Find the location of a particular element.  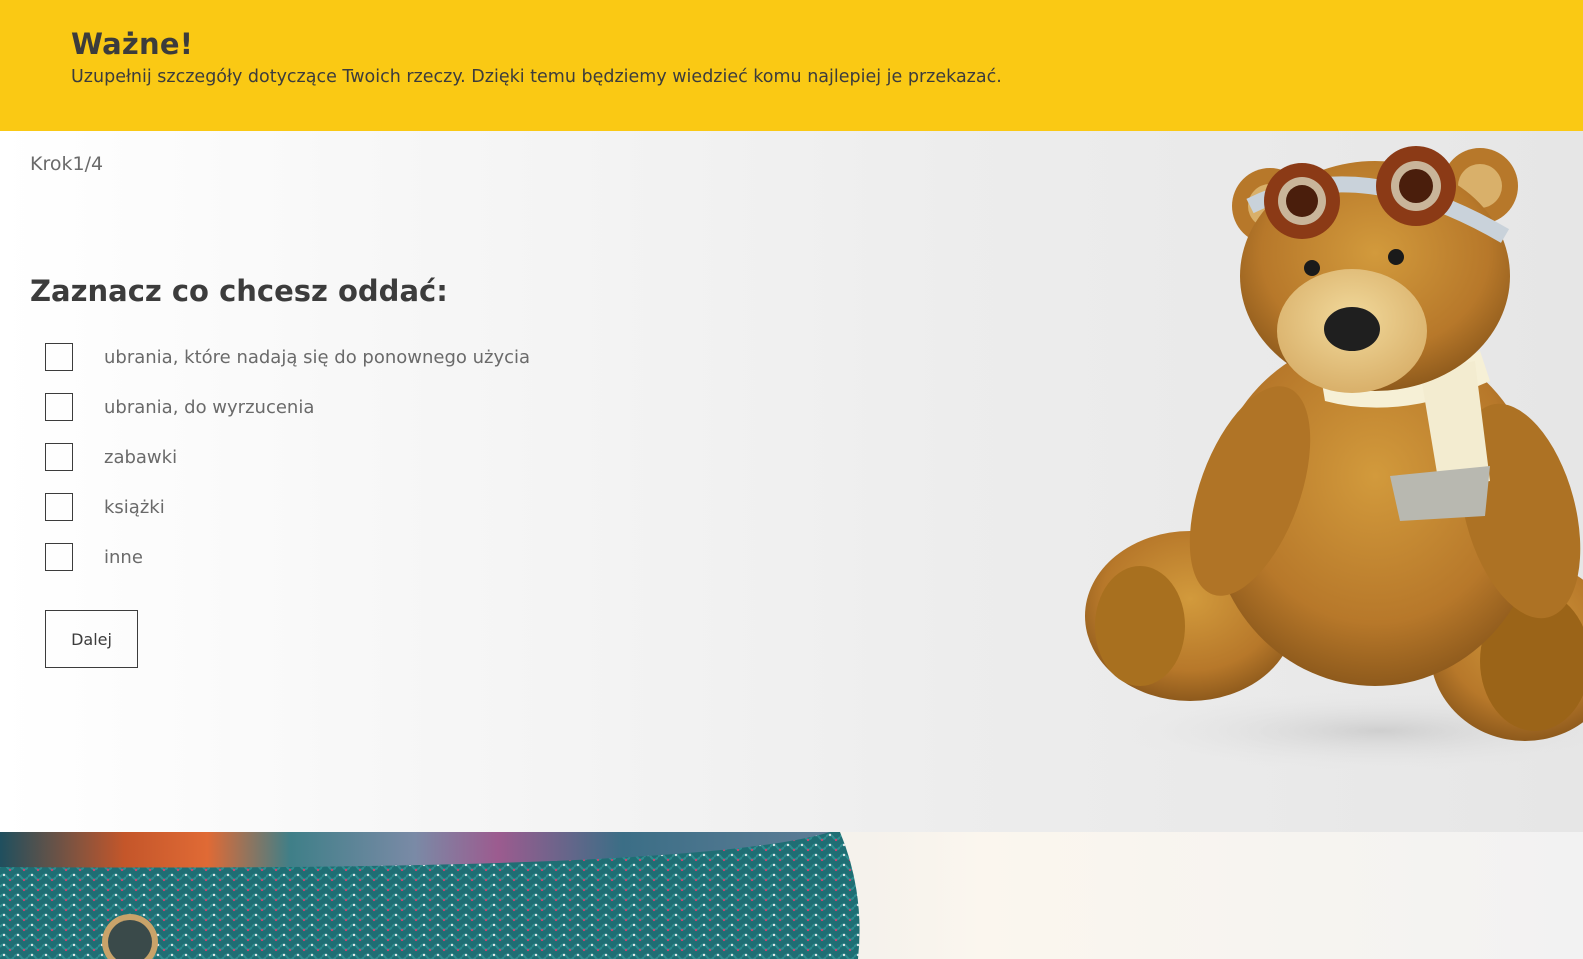

bottom-image-strip is located at coordinates (791, 895).